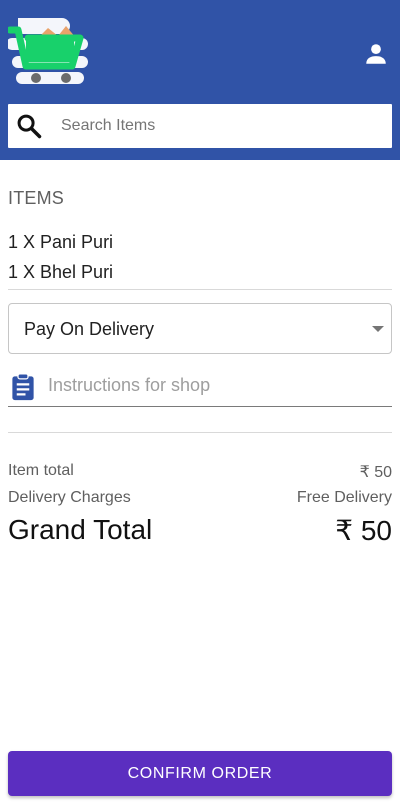 The image size is (400, 804). What do you see at coordinates (69, 497) in the screenshot?
I see `delivery-charges-label: Delivery Charges` at bounding box center [69, 497].